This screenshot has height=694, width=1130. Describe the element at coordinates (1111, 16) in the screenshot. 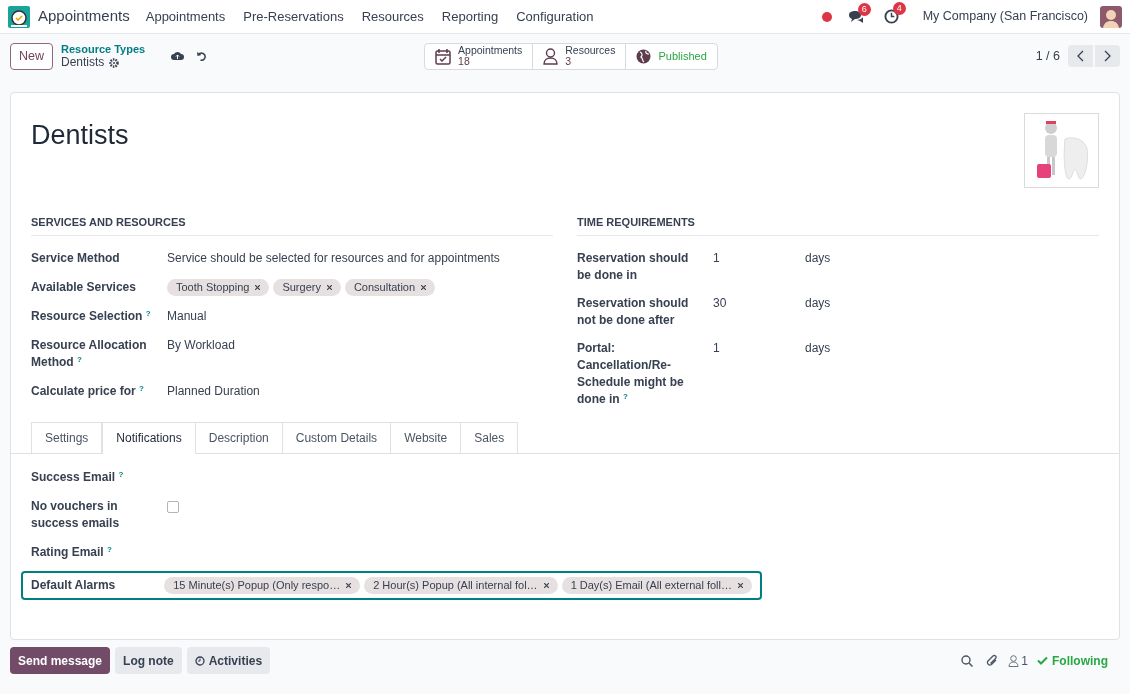

I see `avatar-icon` at that location.